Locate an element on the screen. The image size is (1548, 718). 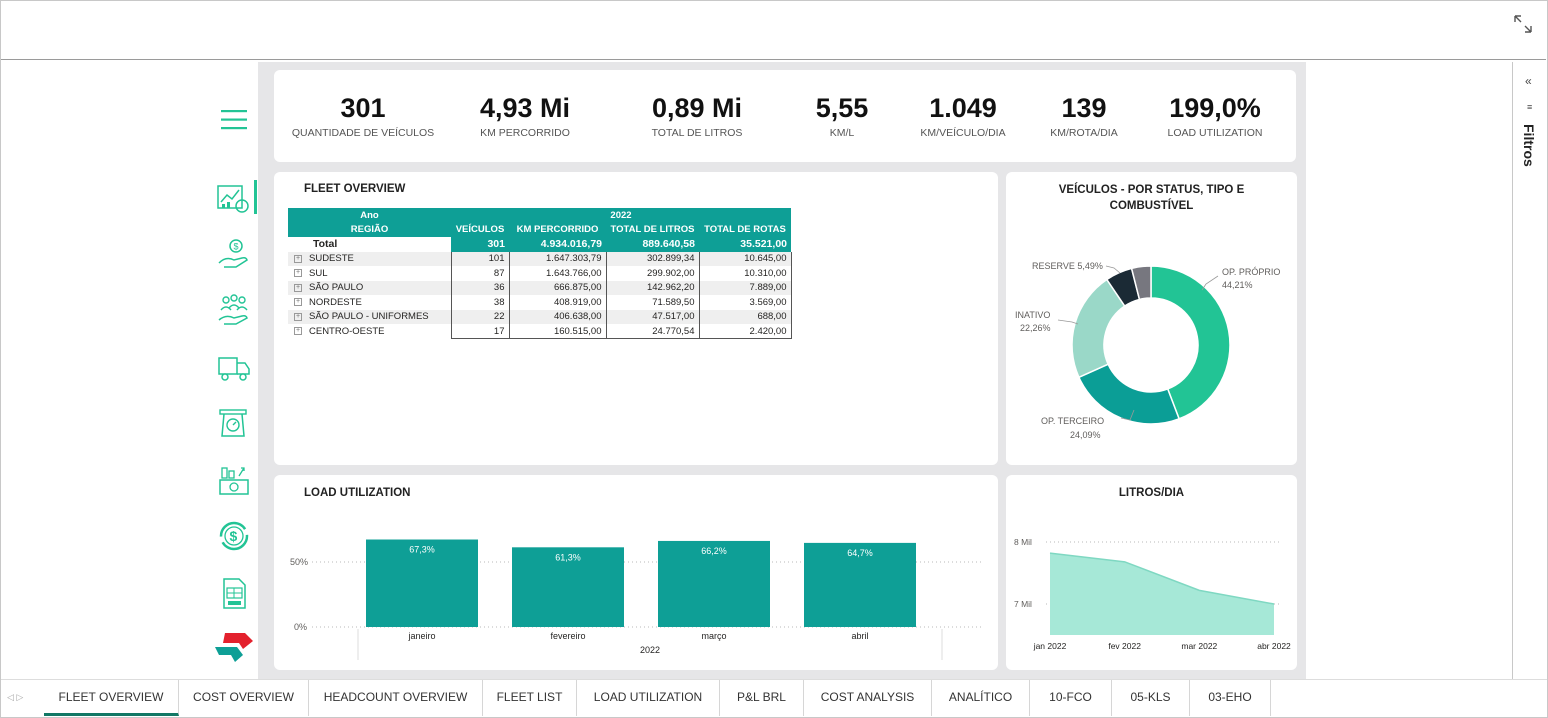
dollar-cycle-icon: $ is located at coordinates (234, 536).